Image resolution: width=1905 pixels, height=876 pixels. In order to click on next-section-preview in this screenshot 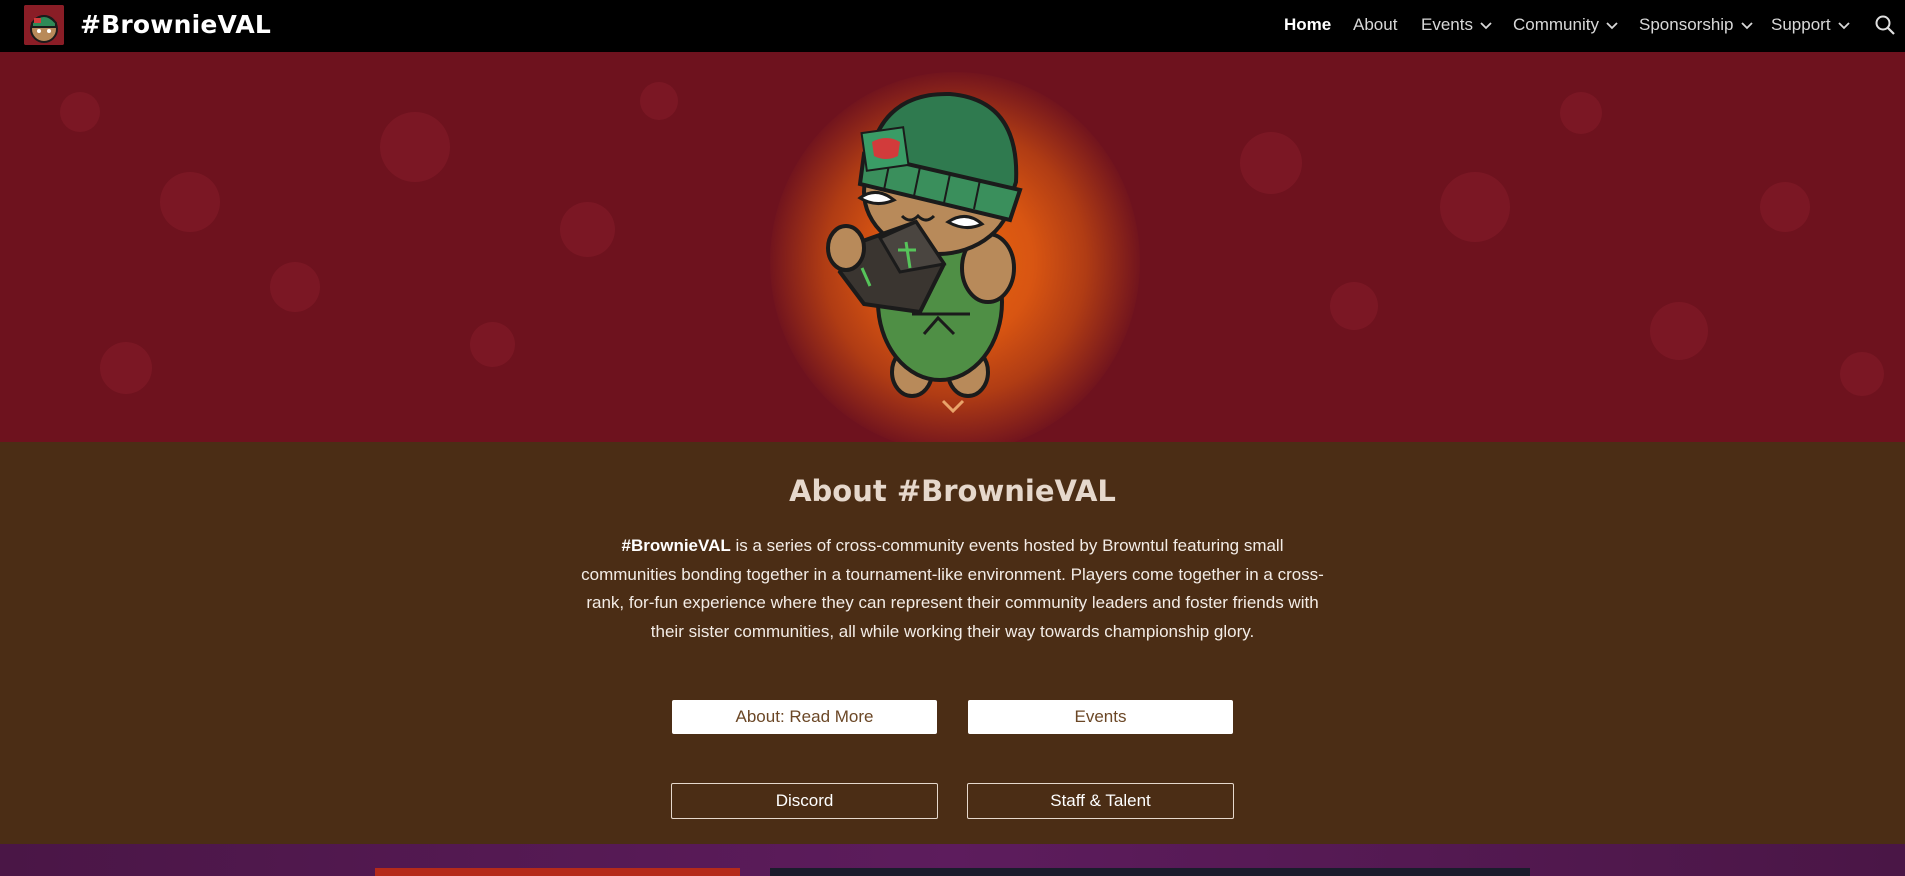, I will do `click(952, 860)`.